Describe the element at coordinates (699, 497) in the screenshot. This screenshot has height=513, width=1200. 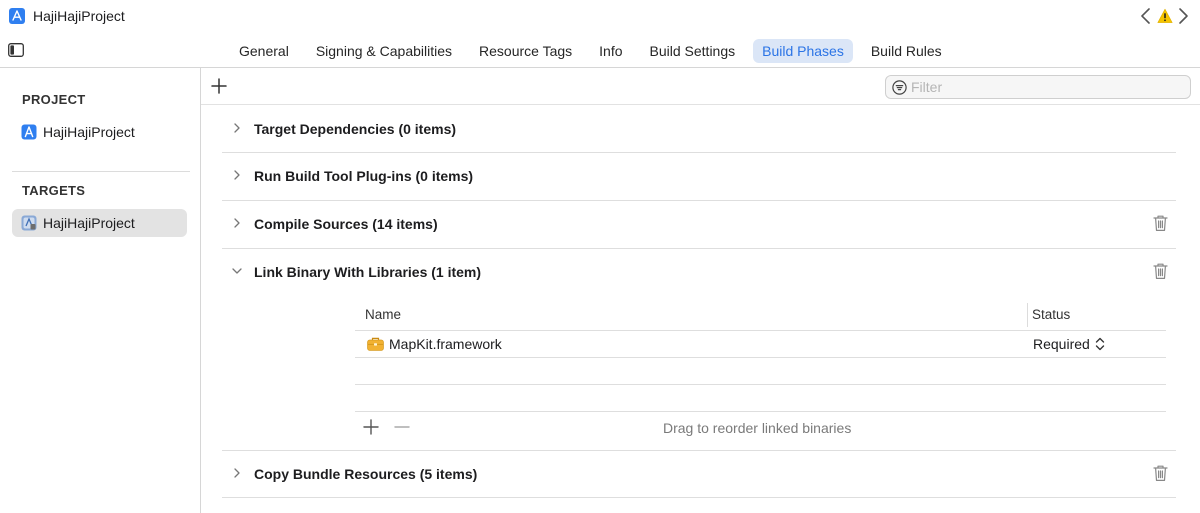
I see `phase-divider` at that location.